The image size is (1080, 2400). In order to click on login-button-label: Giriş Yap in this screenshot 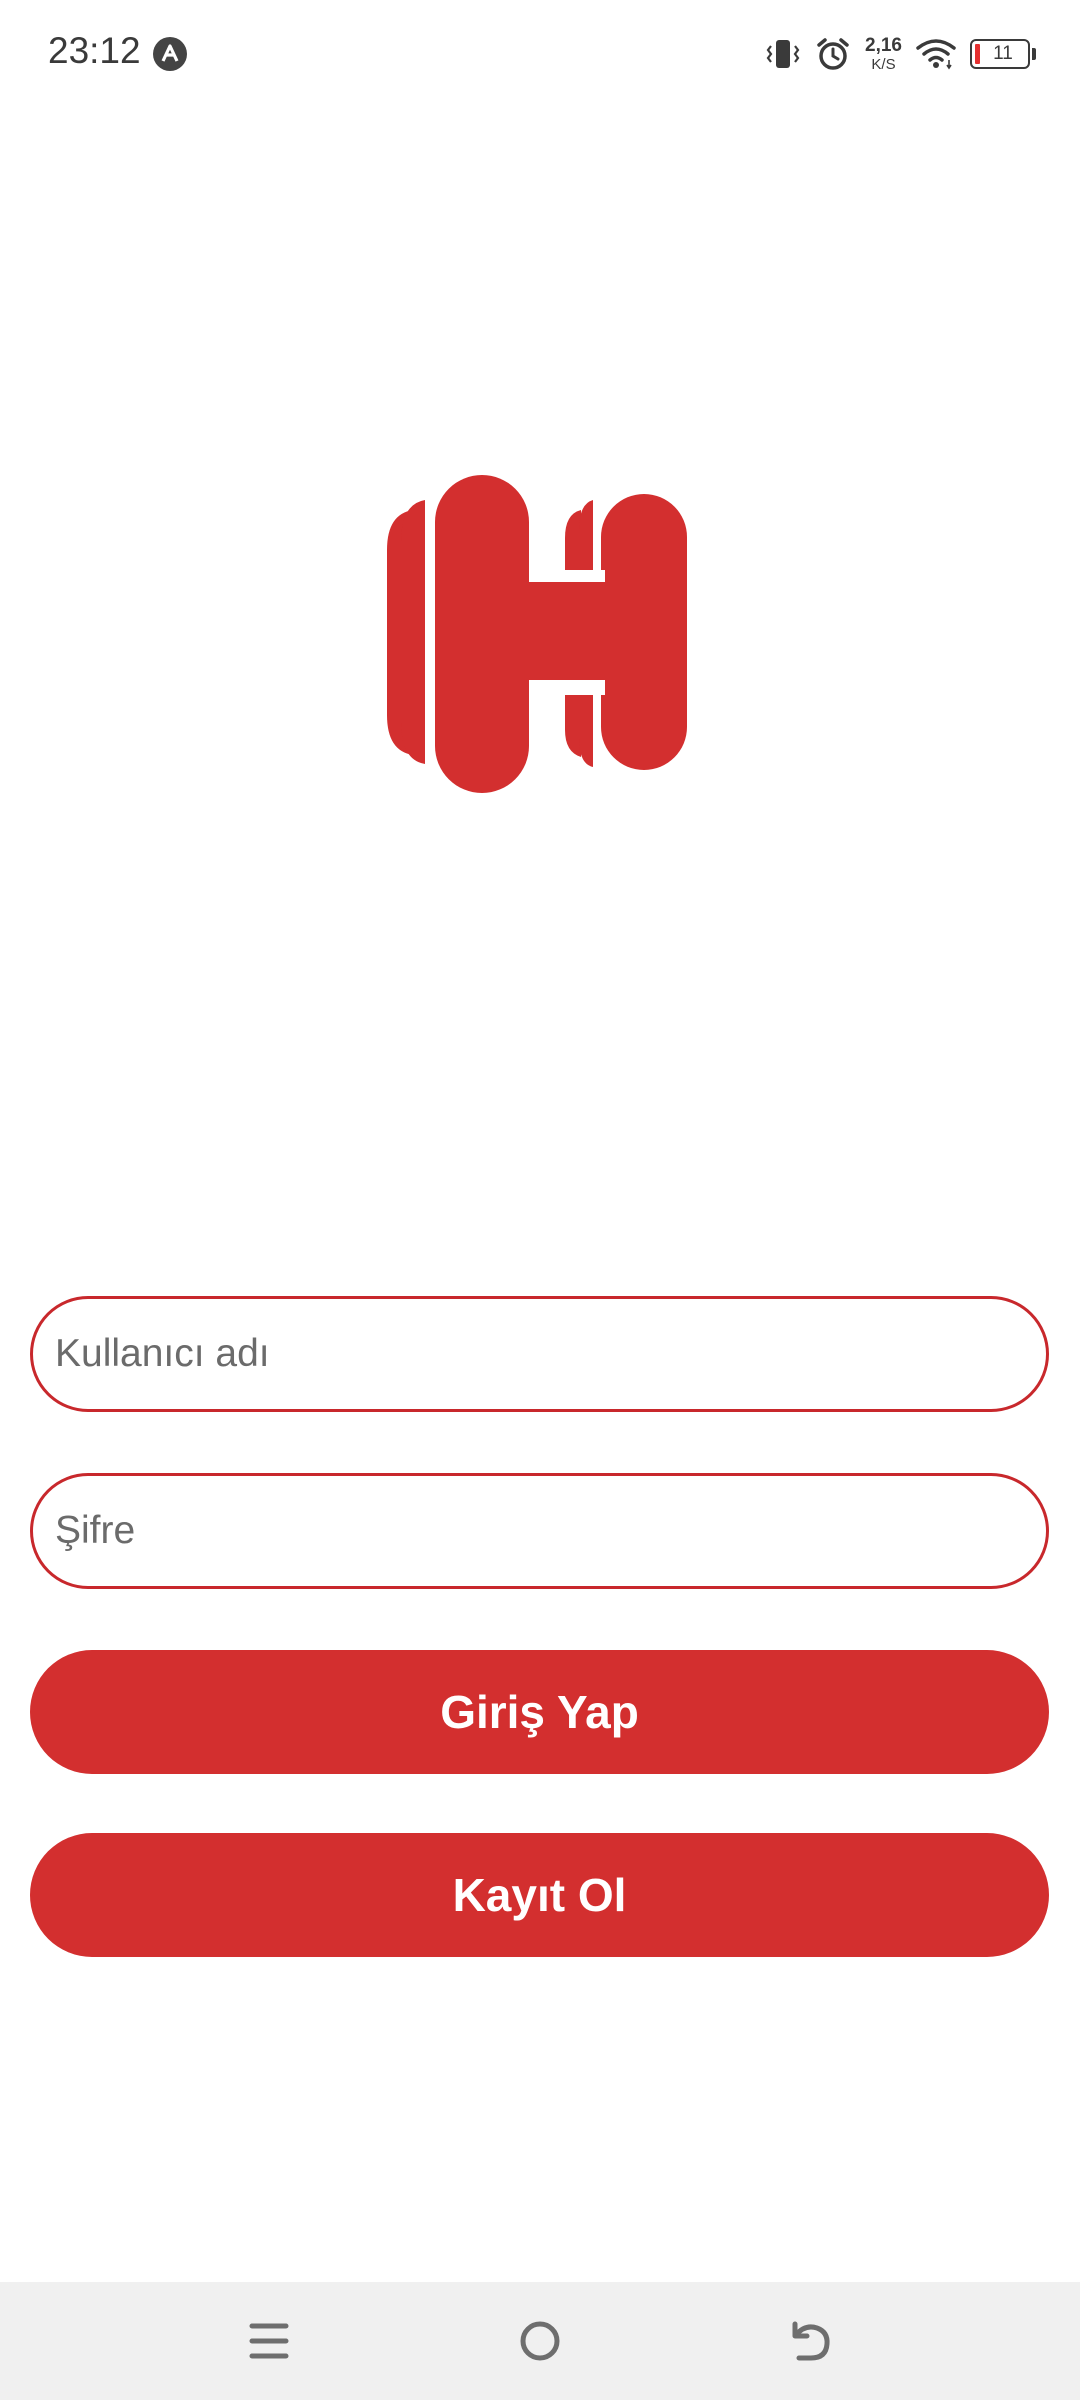, I will do `click(539, 1712)`.